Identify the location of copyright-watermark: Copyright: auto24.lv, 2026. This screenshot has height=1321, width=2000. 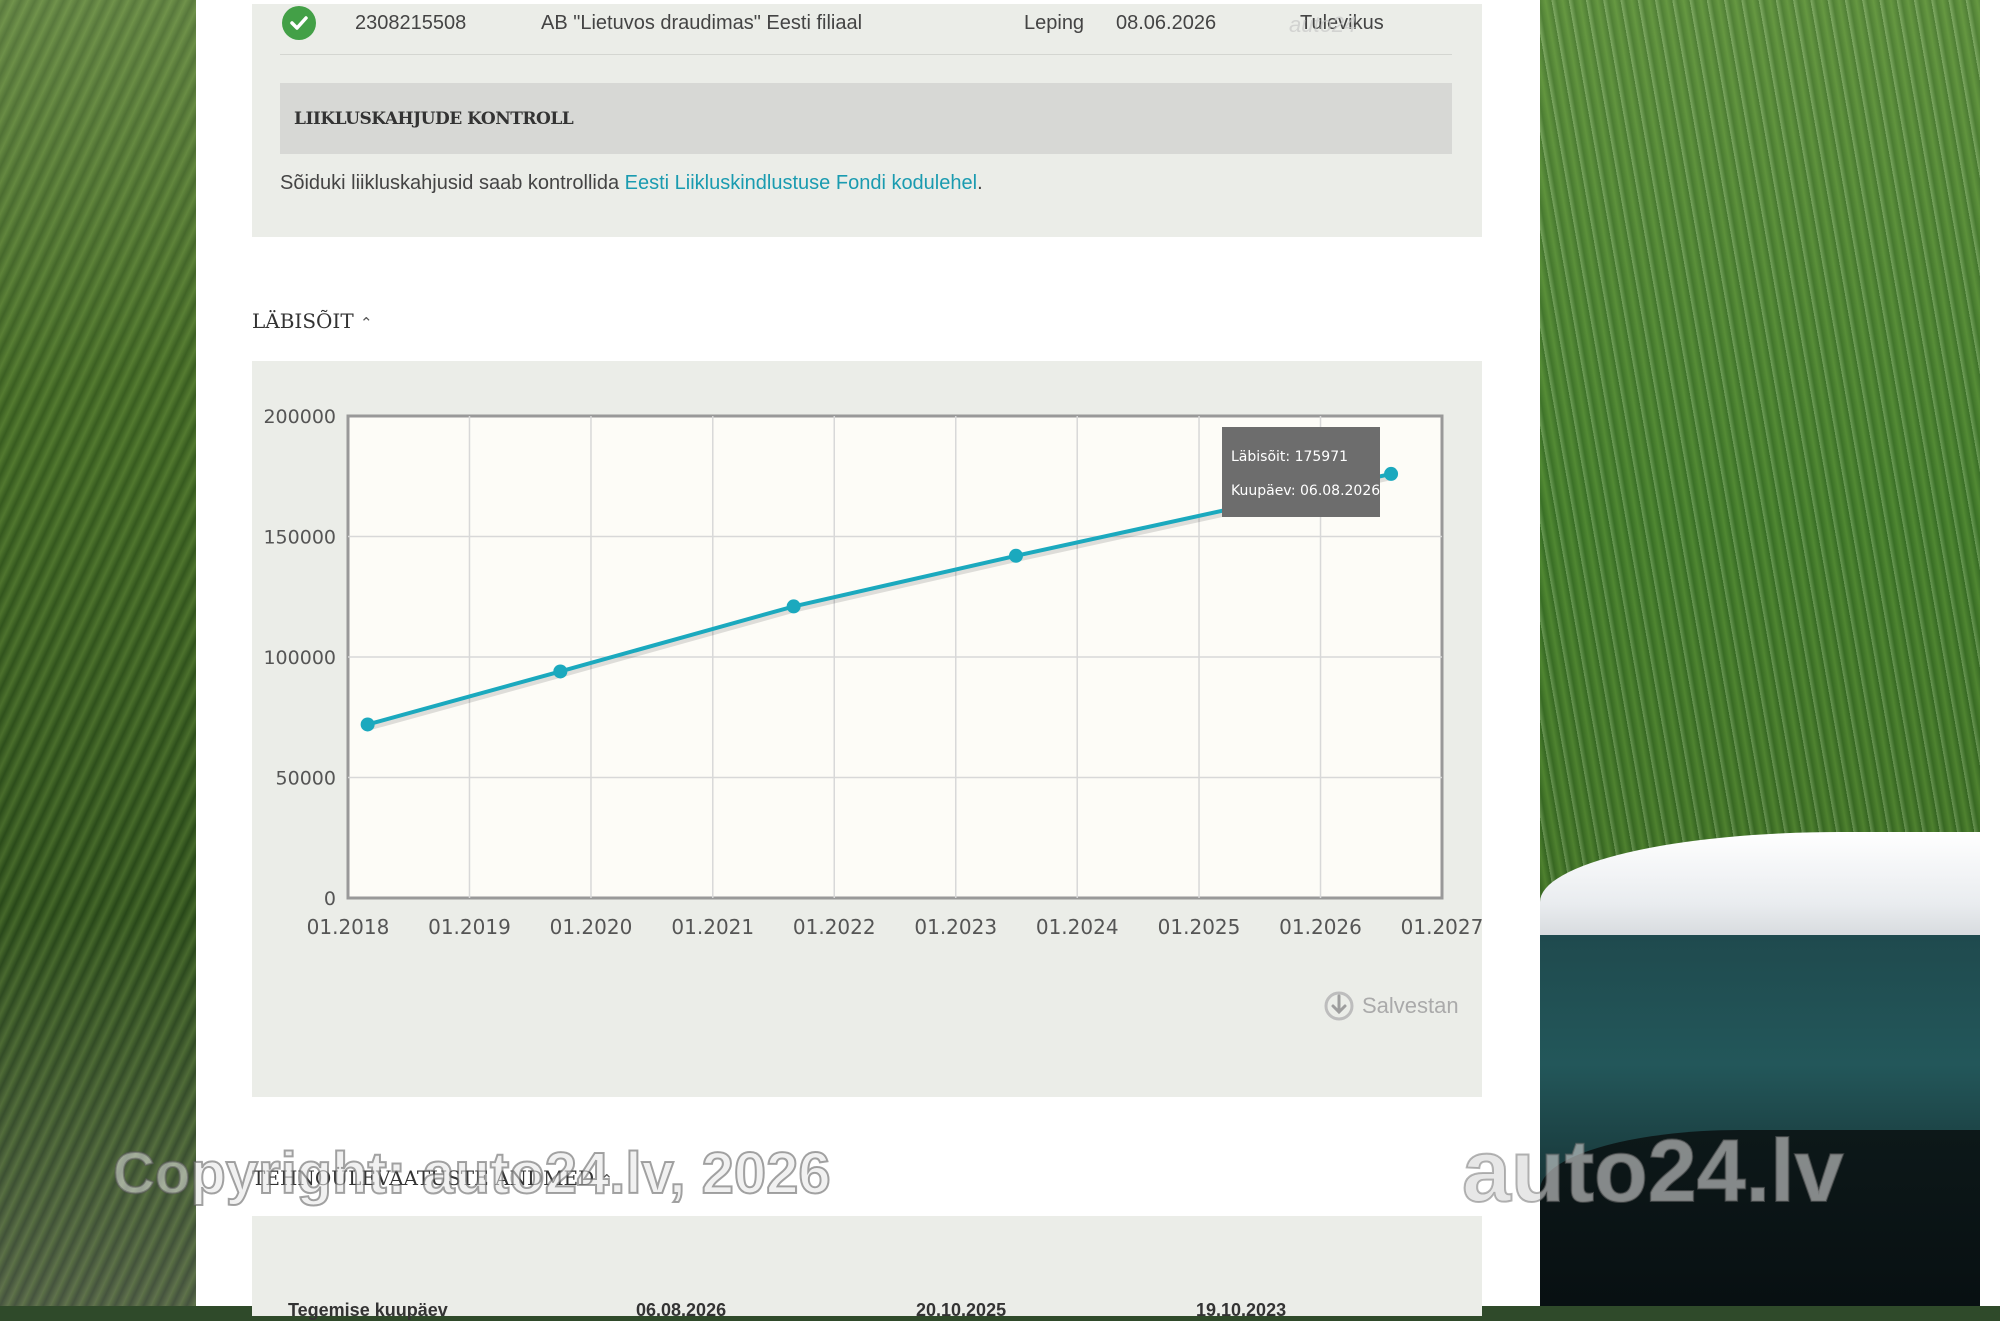
(472, 1173).